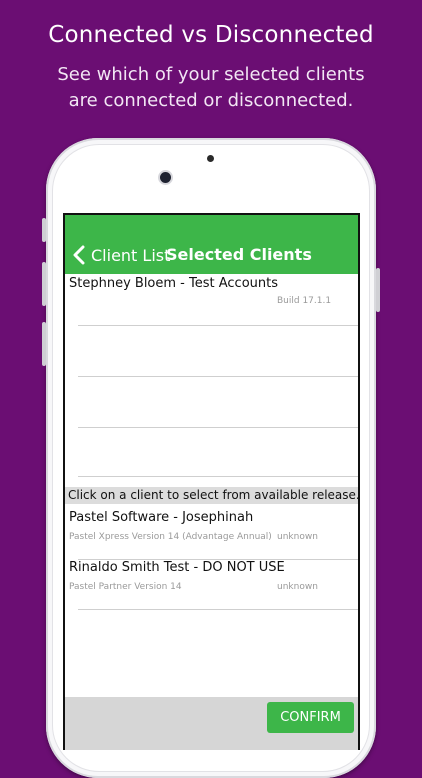 The image size is (422, 778). What do you see at coordinates (211, 35) in the screenshot?
I see `promo-title: Connected vs Disconnected` at bounding box center [211, 35].